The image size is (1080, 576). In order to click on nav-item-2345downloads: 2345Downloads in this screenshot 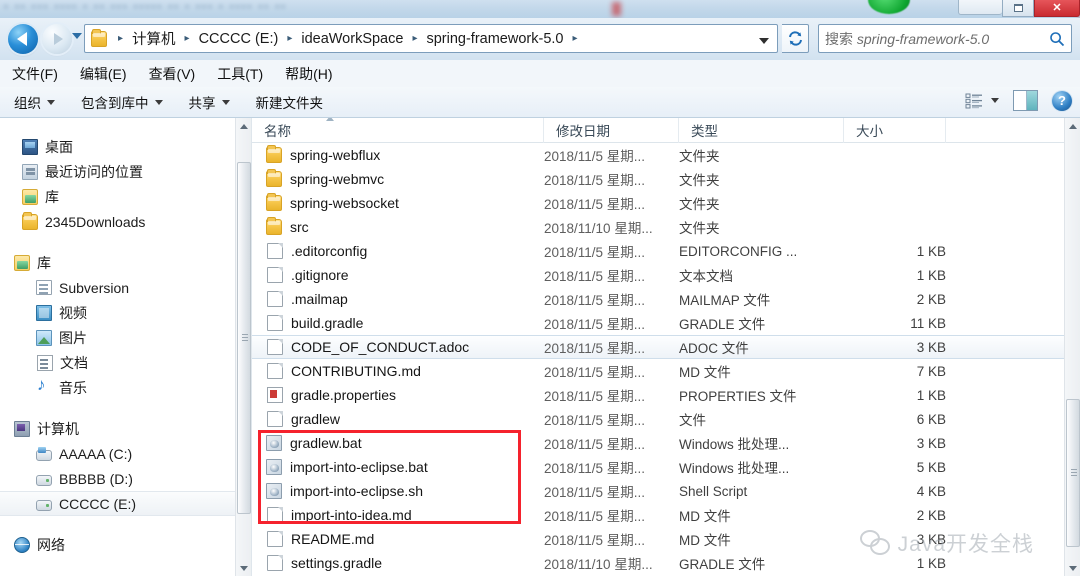, I will do `click(118, 221)`.